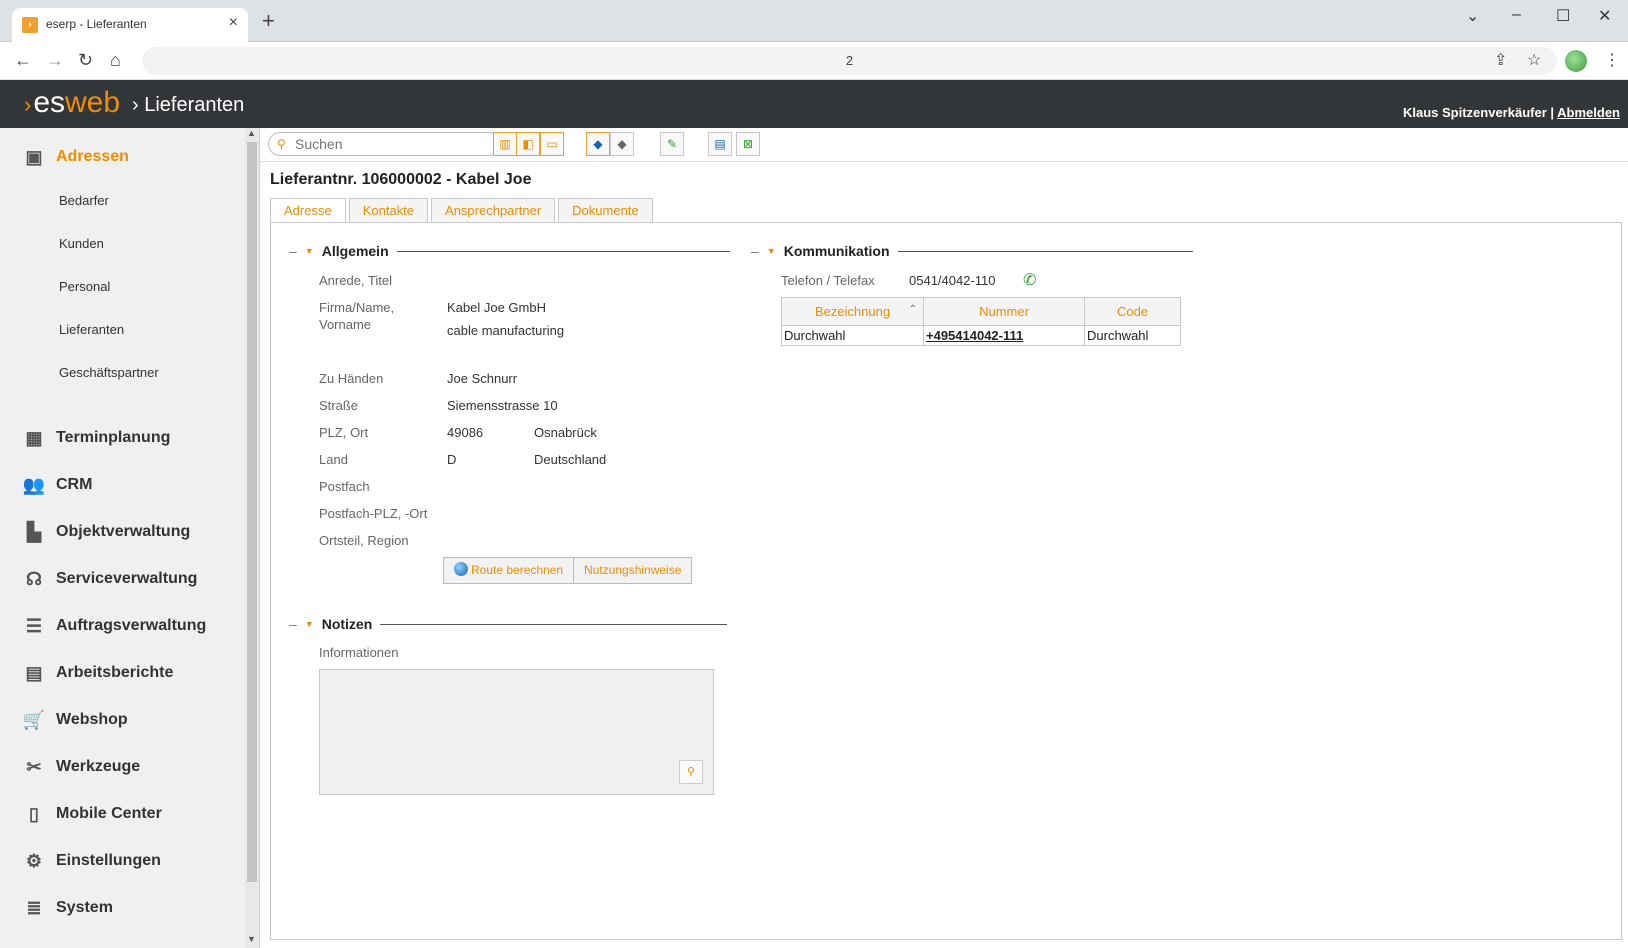 This screenshot has width=1628, height=948. I want to click on sidebar-item-einstellungen: ⚙ Einstellungen, so click(91, 861).